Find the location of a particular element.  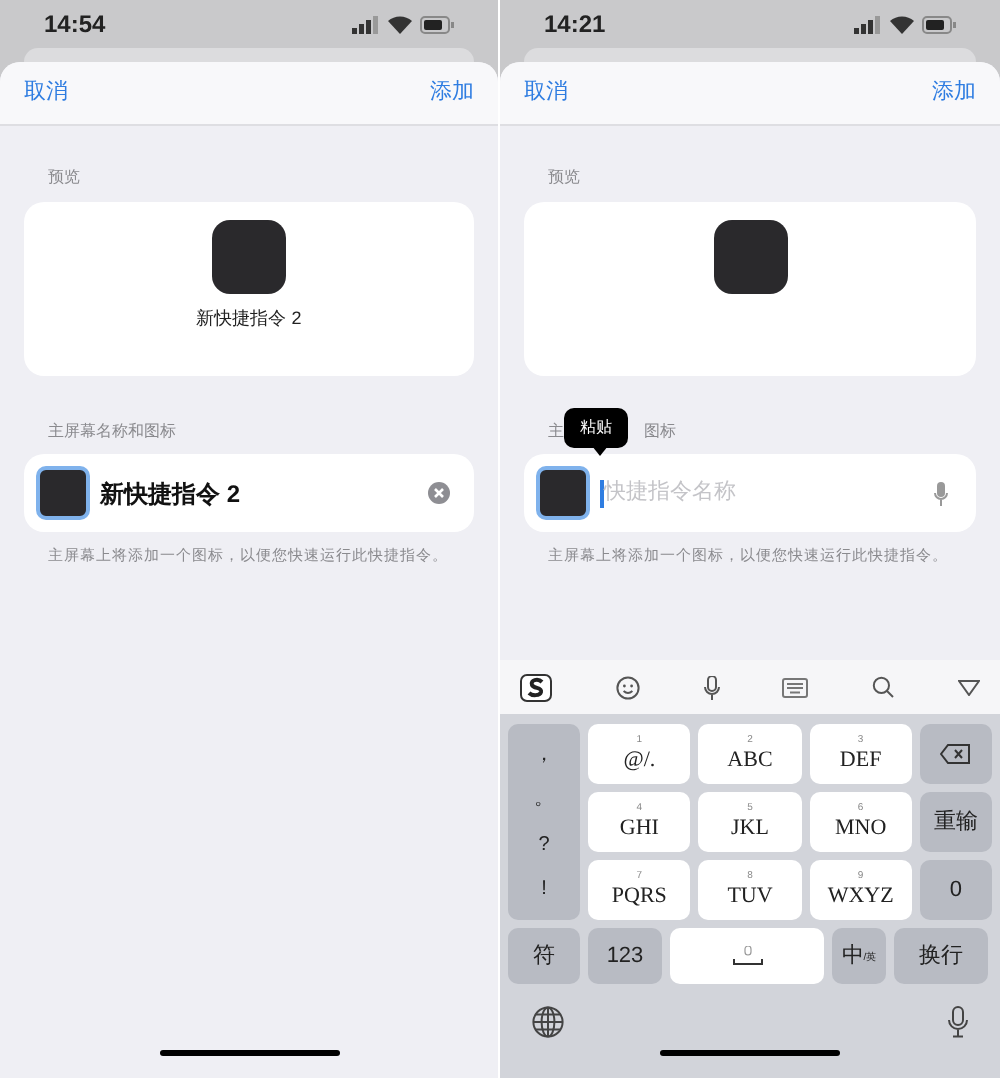

shortcut-name: 新快捷指令 2 is located at coordinates (249, 319).